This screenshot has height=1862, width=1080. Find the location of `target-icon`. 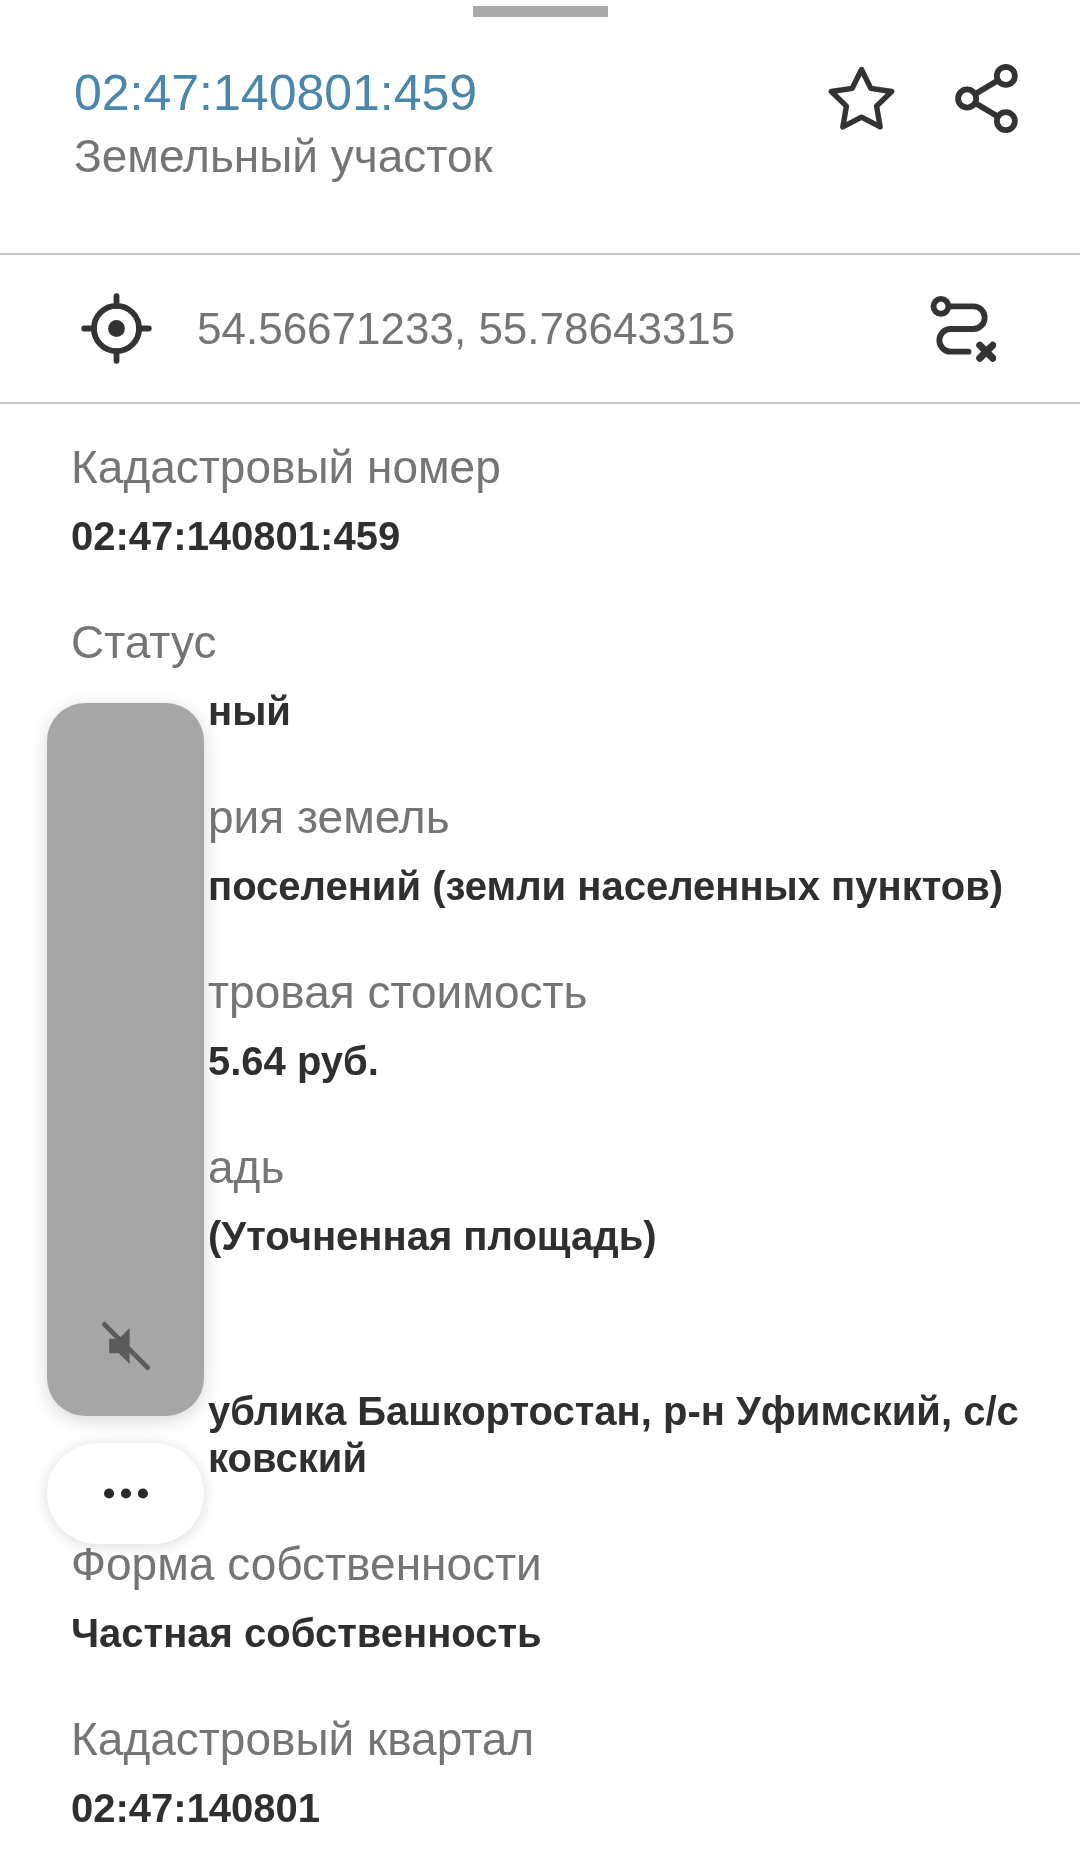

target-icon is located at coordinates (116, 328).